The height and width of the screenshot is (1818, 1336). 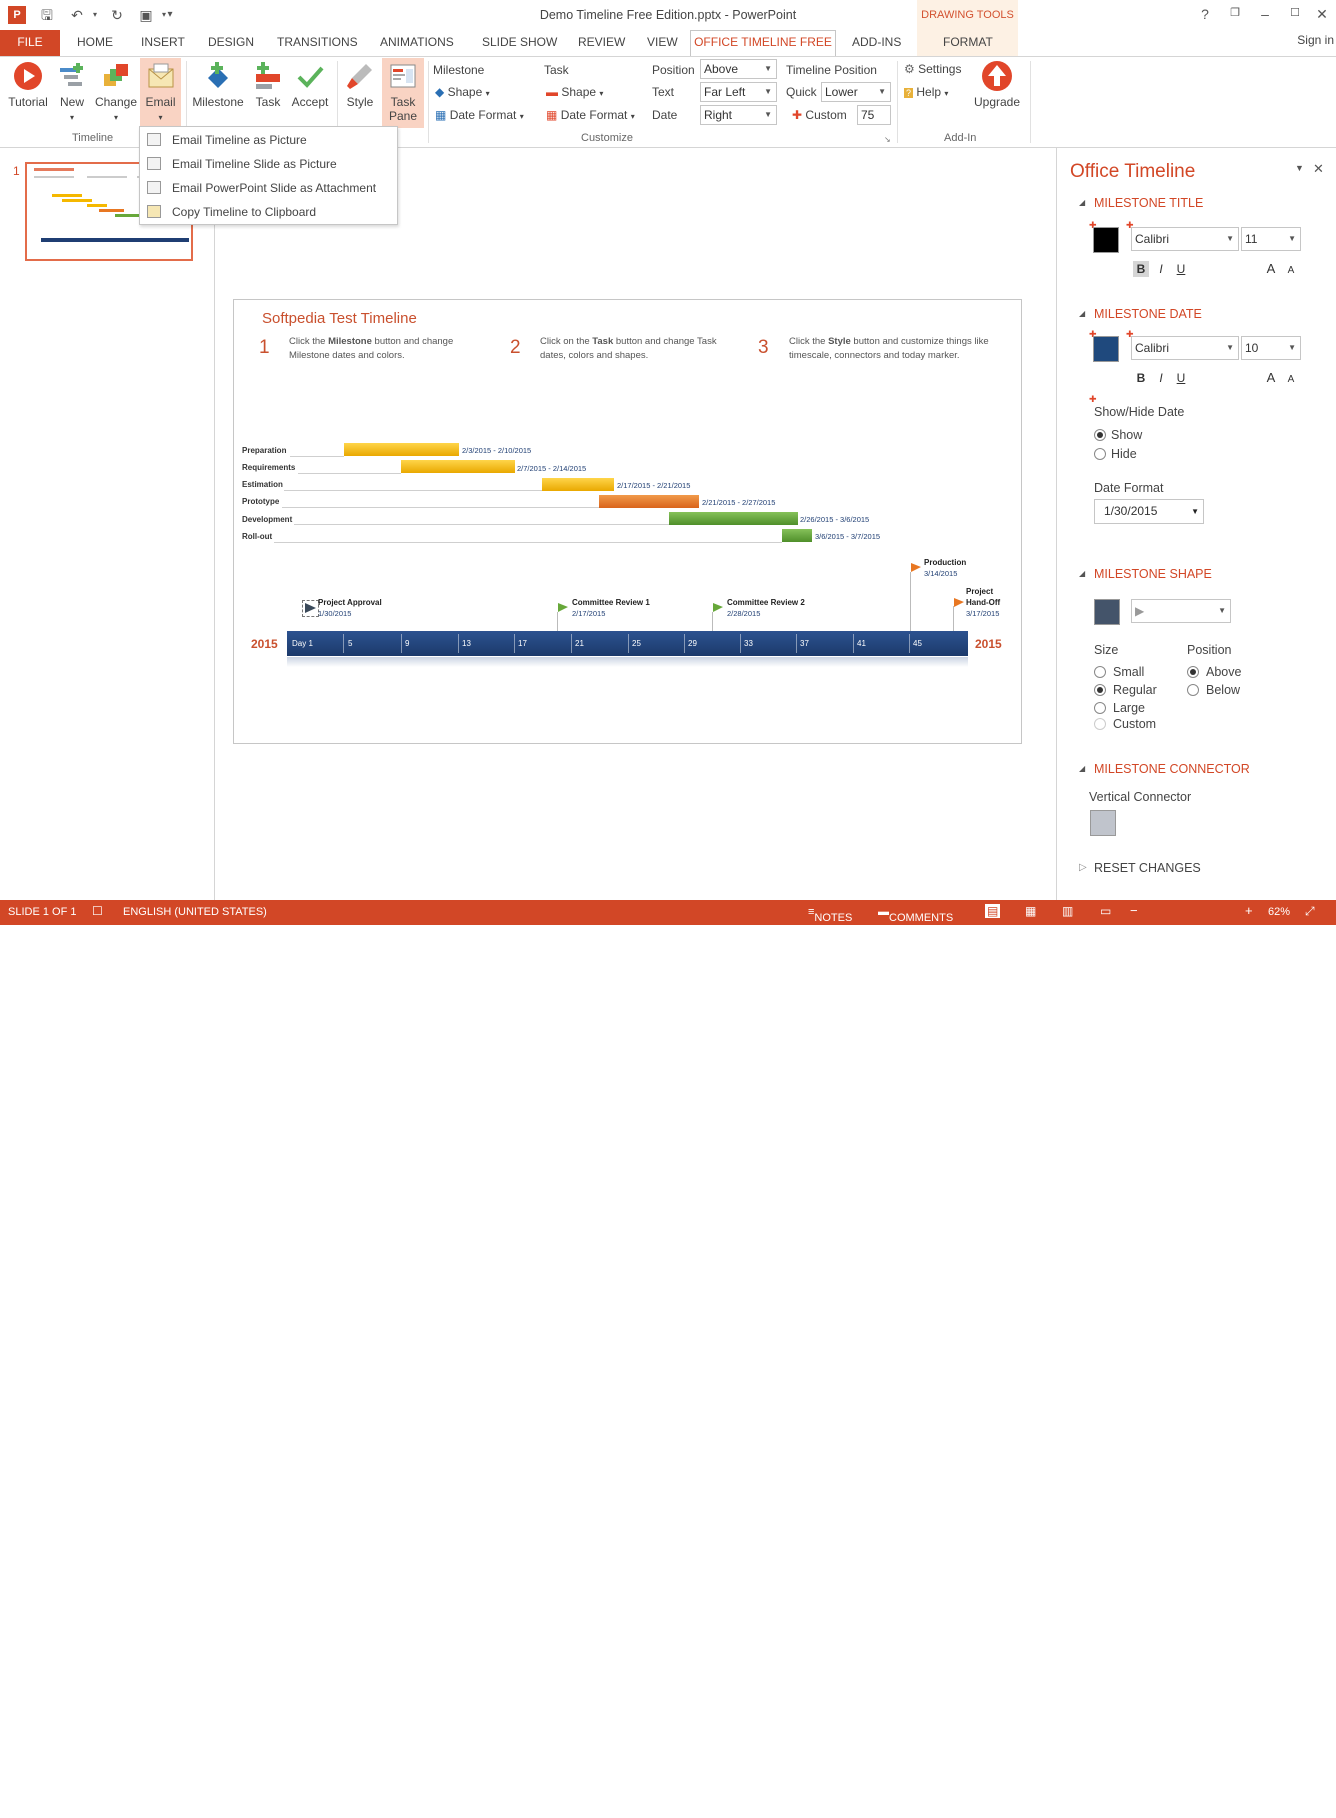 I want to click on zoom-slider-track, so click(x=1191, y=1812).